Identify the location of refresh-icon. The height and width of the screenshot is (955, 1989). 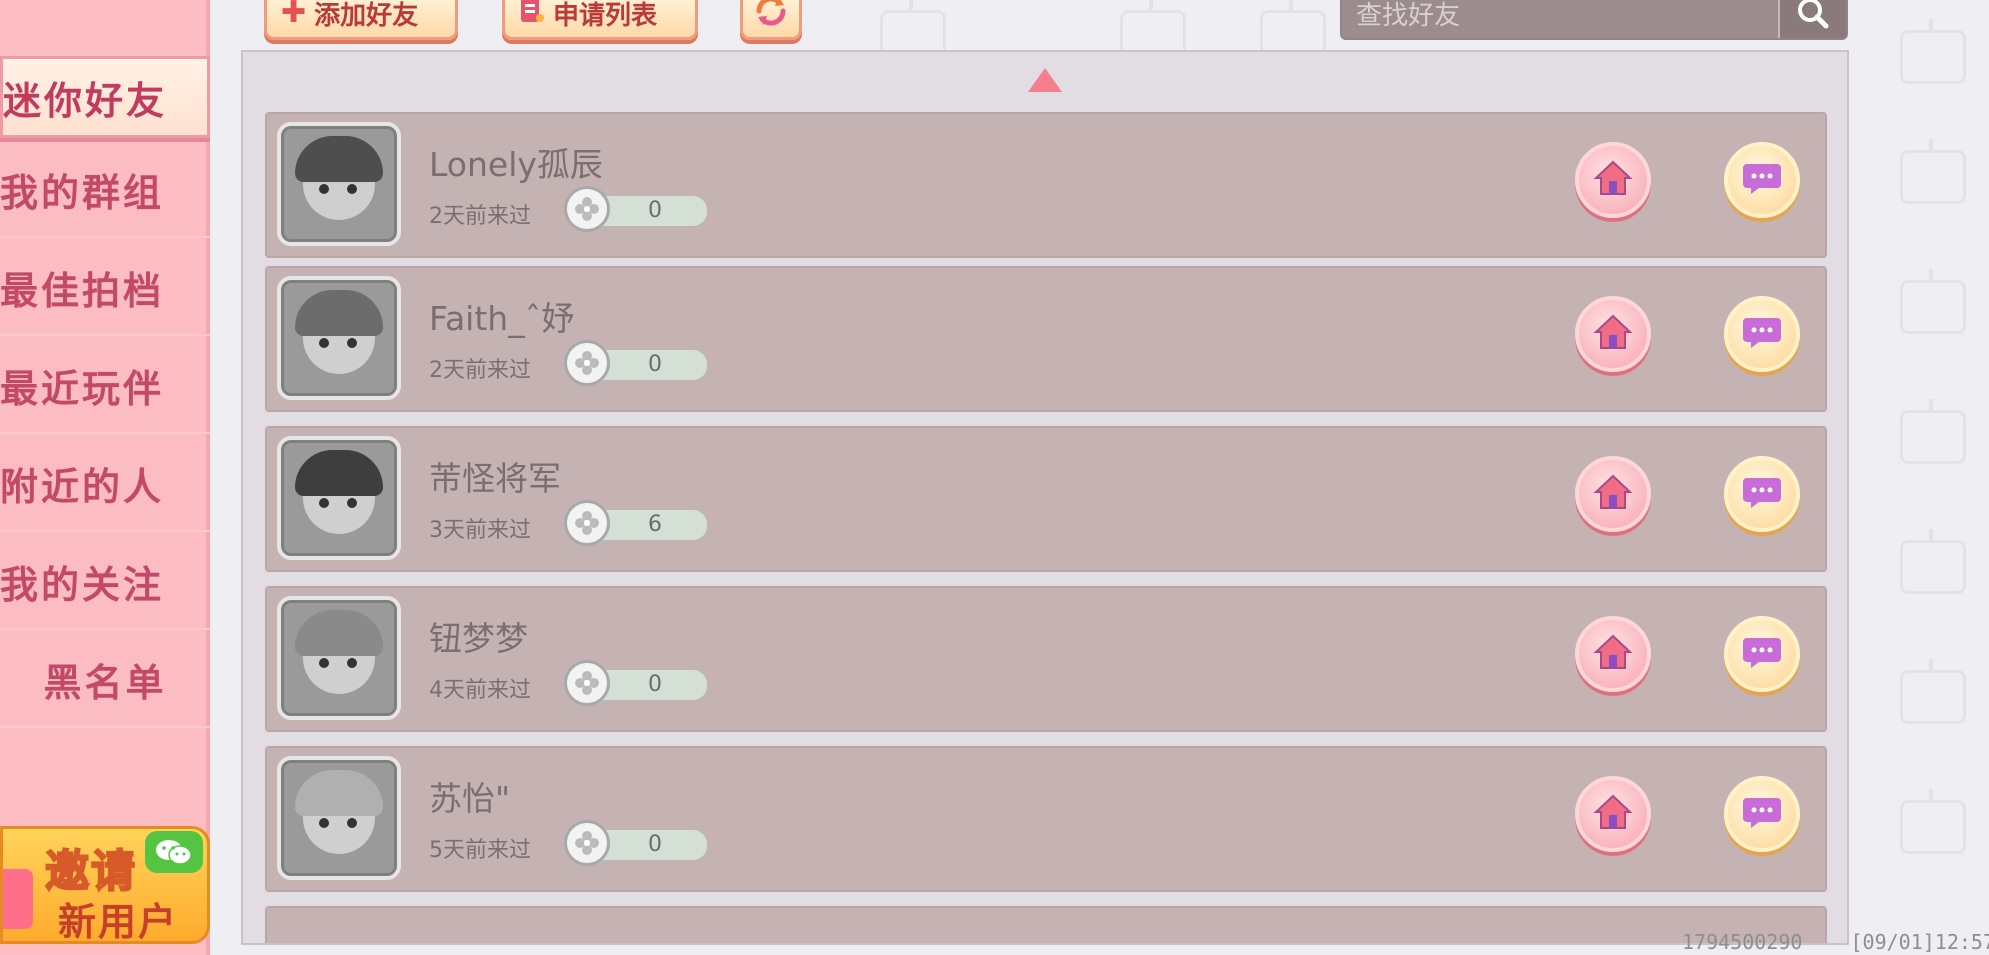
(771, 17).